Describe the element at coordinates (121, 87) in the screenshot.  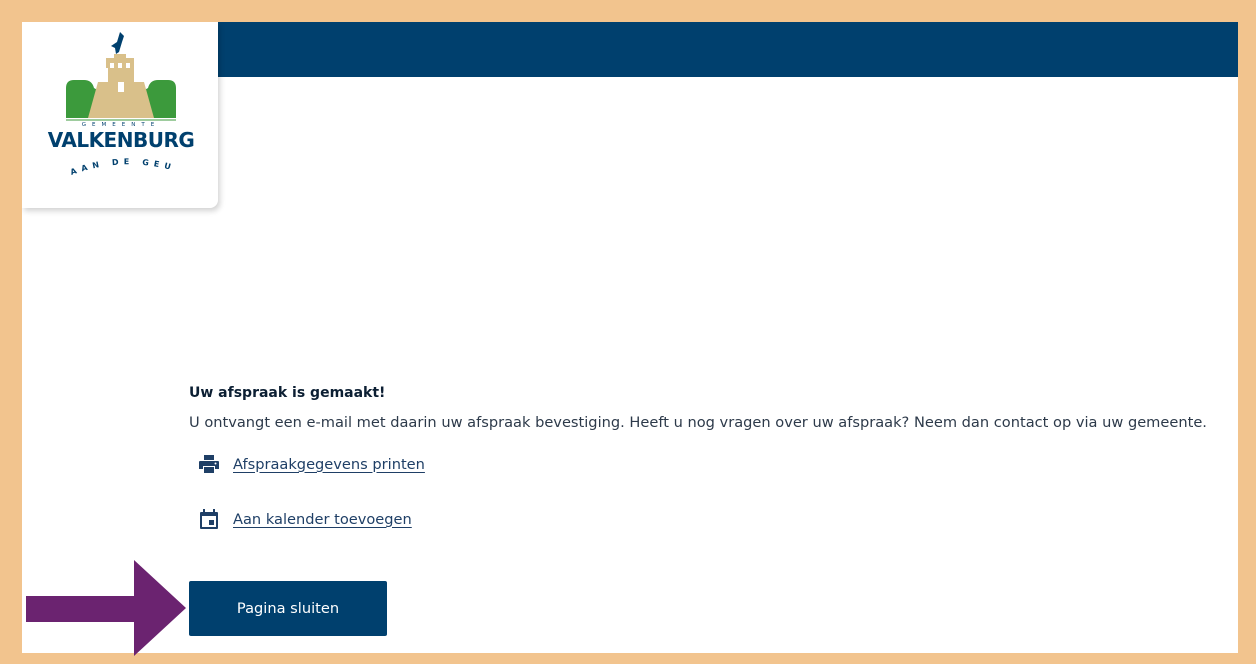
I see `tower-window-shape` at that location.